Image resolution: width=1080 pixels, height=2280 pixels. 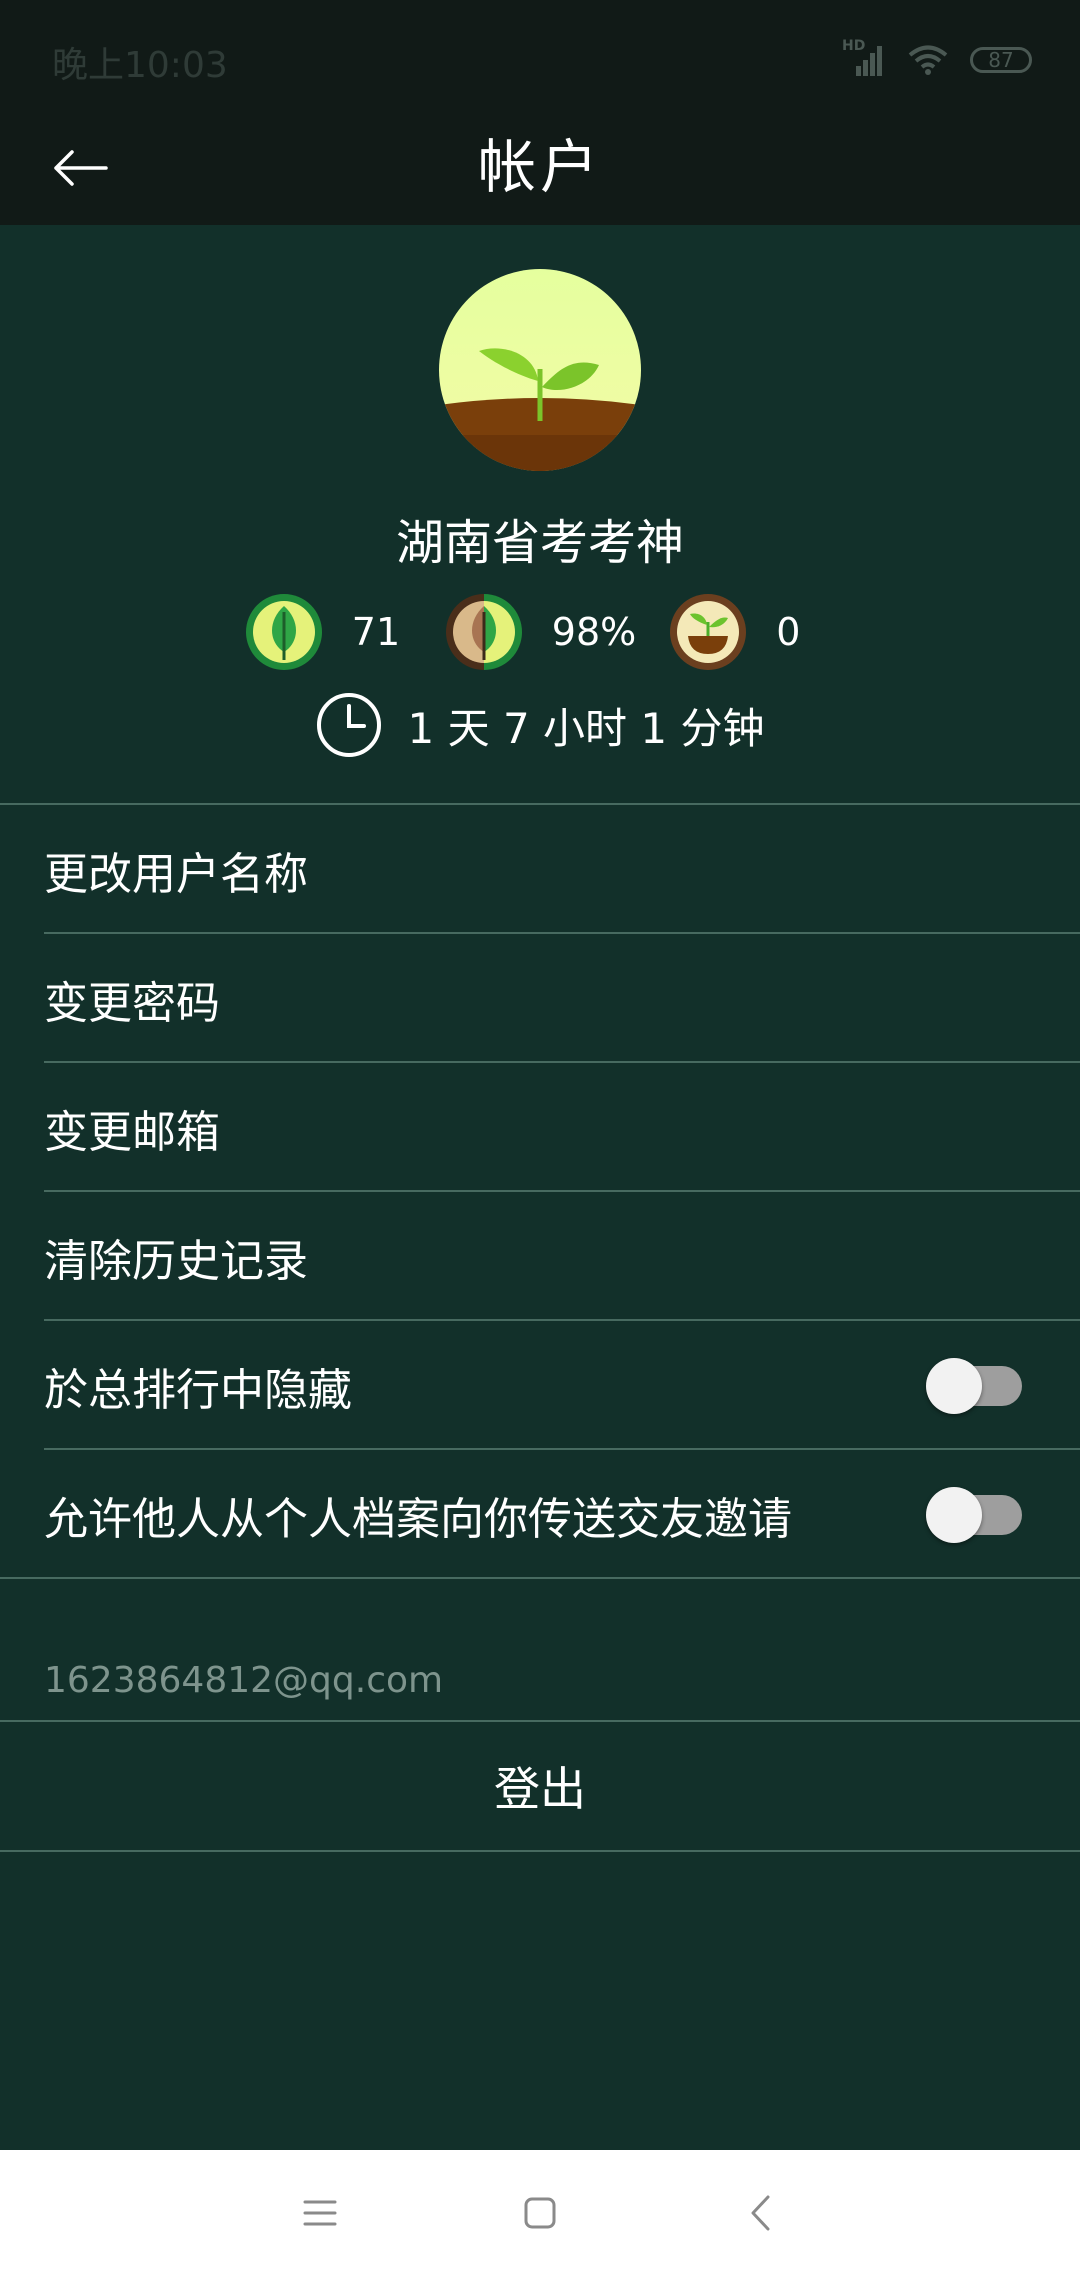 I want to click on cellular-signal-icon: HD, so click(x=864, y=59).